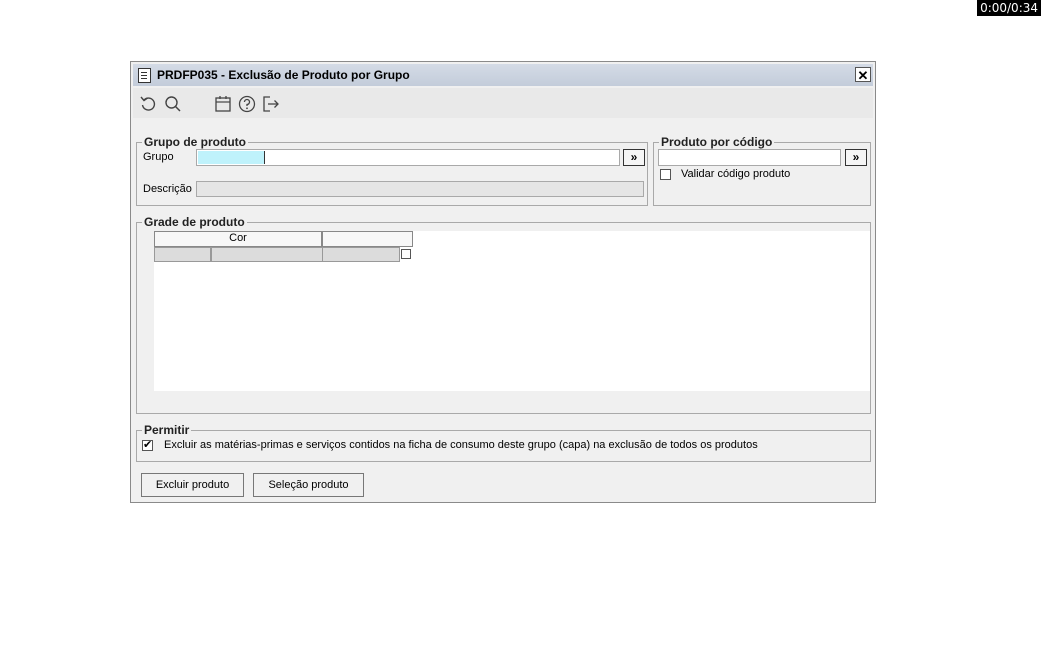 This screenshot has height=648, width=1041. I want to click on produto-lookup-button: », so click(856, 157).